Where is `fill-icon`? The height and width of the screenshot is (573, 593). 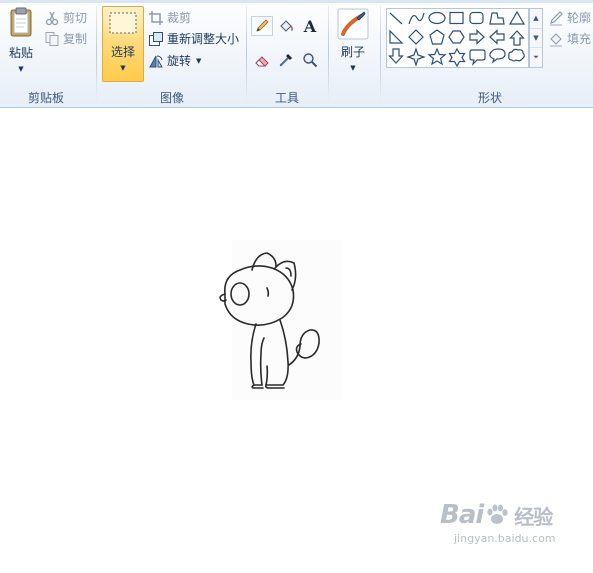 fill-icon is located at coordinates (286, 26).